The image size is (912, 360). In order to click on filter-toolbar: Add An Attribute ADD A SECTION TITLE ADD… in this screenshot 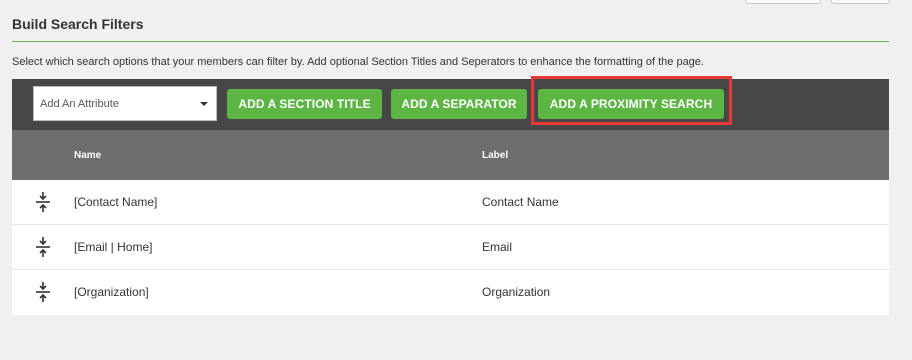, I will do `click(450, 103)`.